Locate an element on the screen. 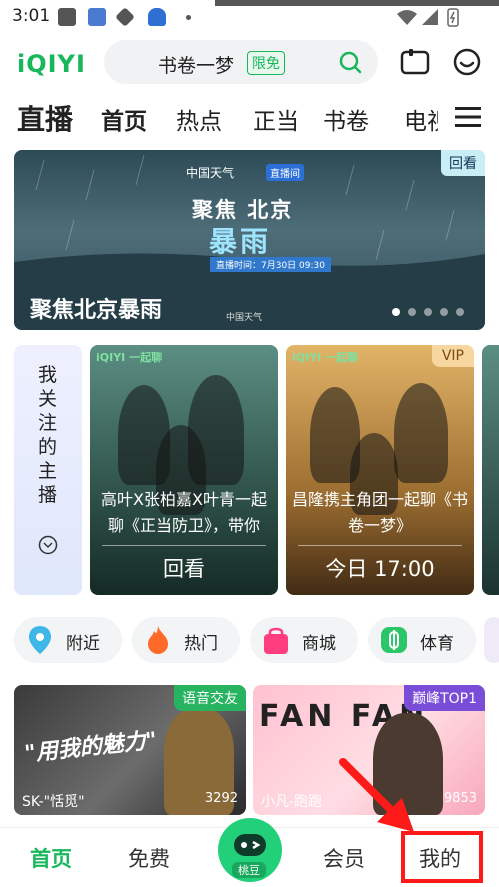 Image resolution: width=499 pixels, height=887 pixels. category-mall: 商城 is located at coordinates (304, 640).